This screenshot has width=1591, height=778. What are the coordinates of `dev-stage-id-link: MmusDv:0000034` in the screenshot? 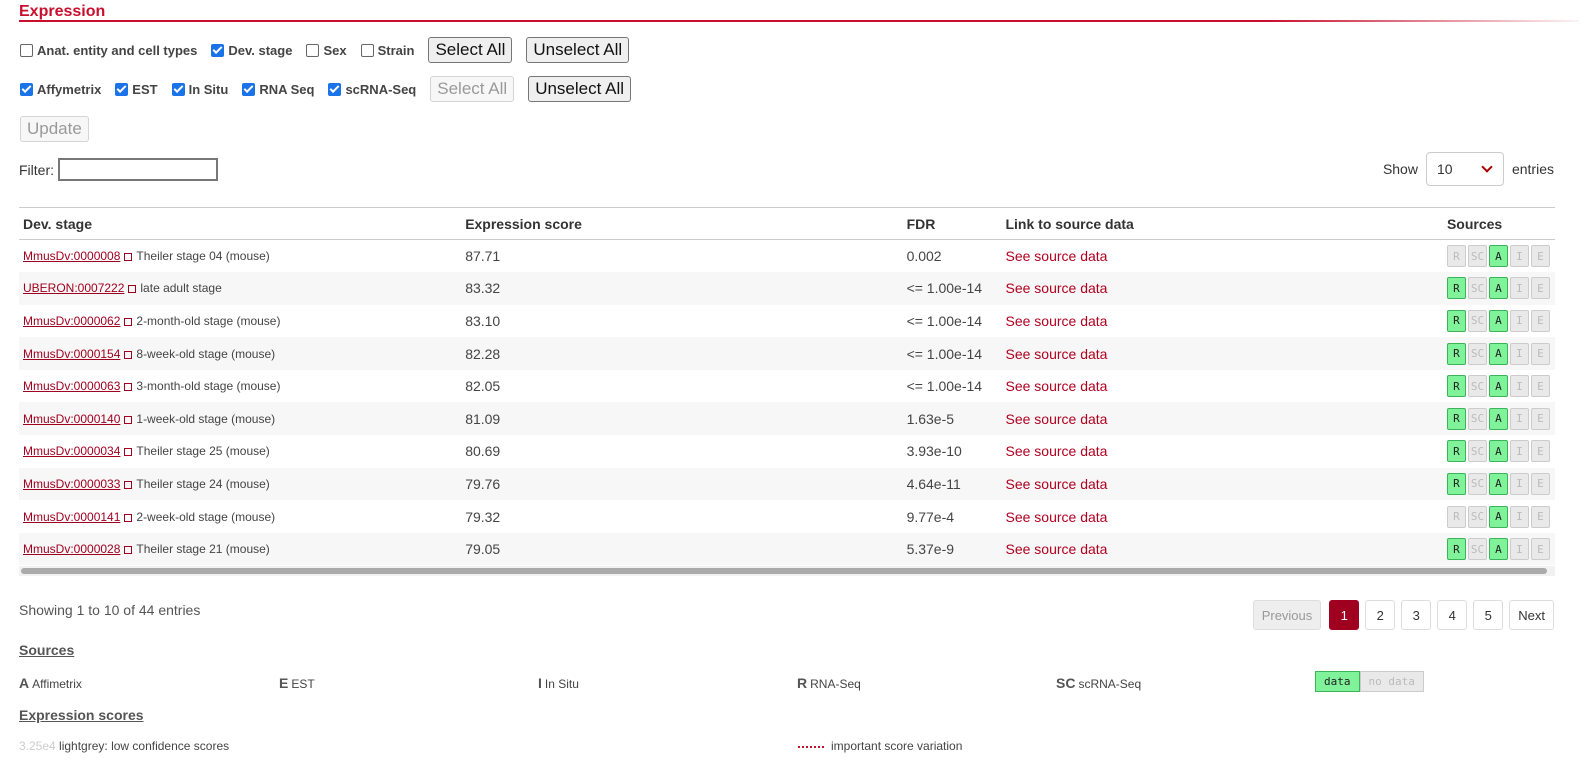 It's located at (71, 451).